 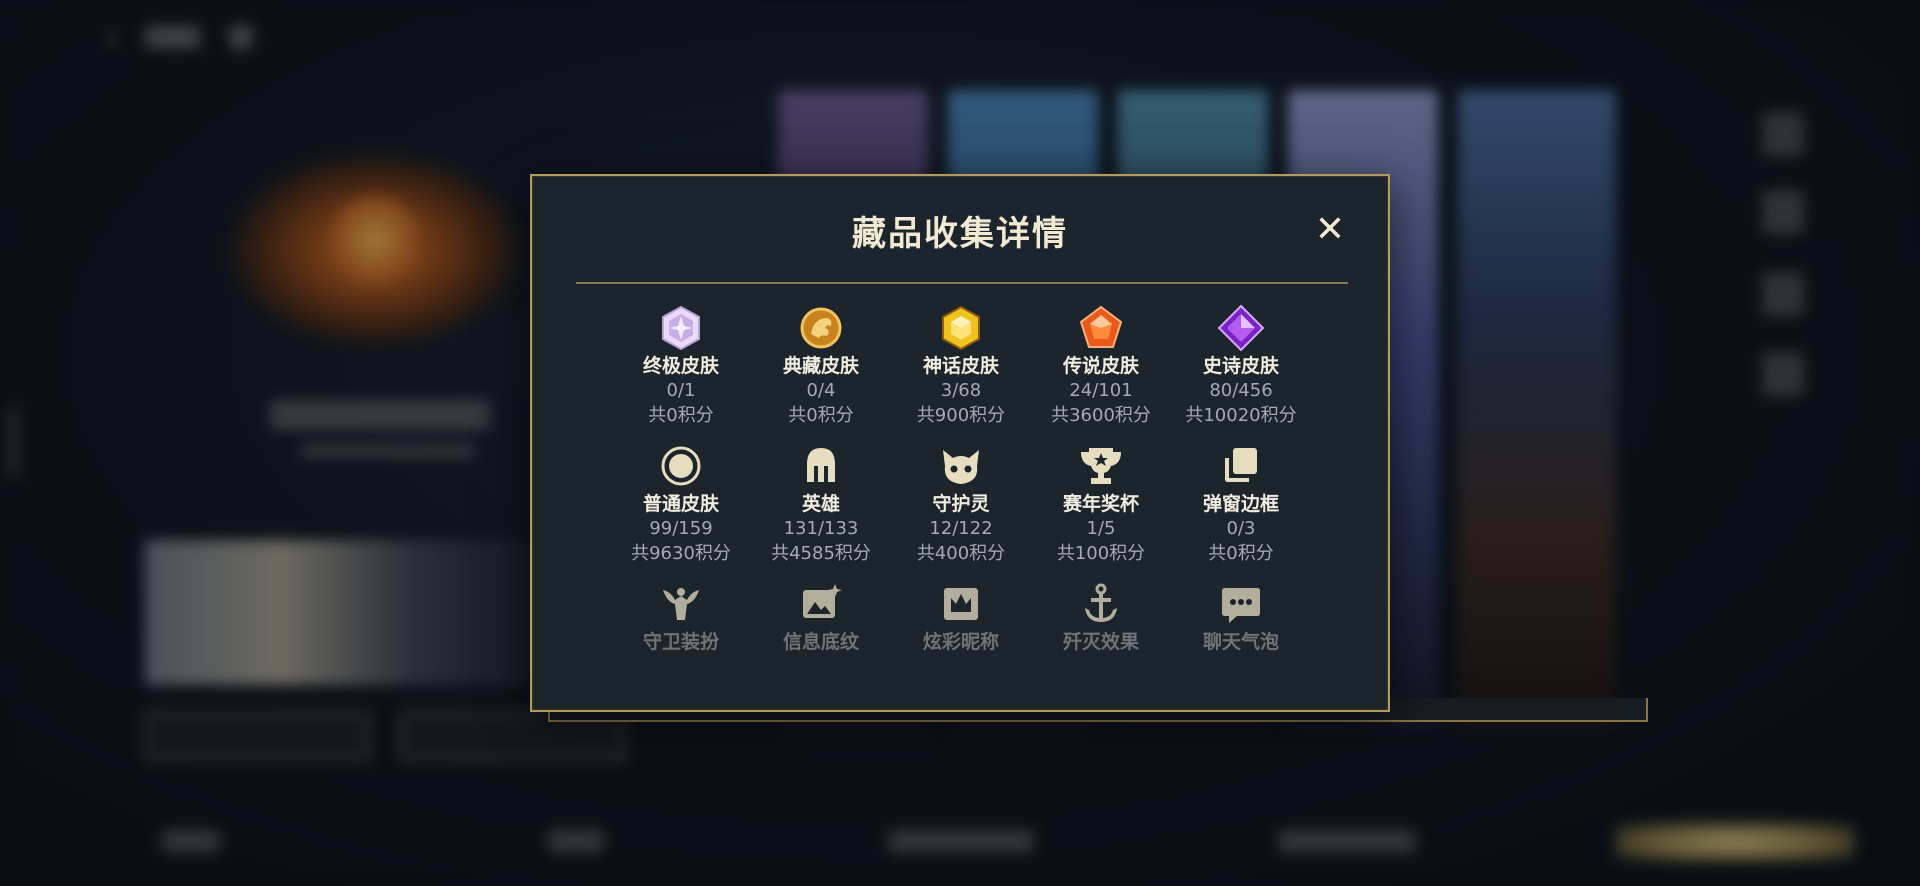 What do you see at coordinates (1101, 415) in the screenshot?
I see `item-points: 共3600积分` at bounding box center [1101, 415].